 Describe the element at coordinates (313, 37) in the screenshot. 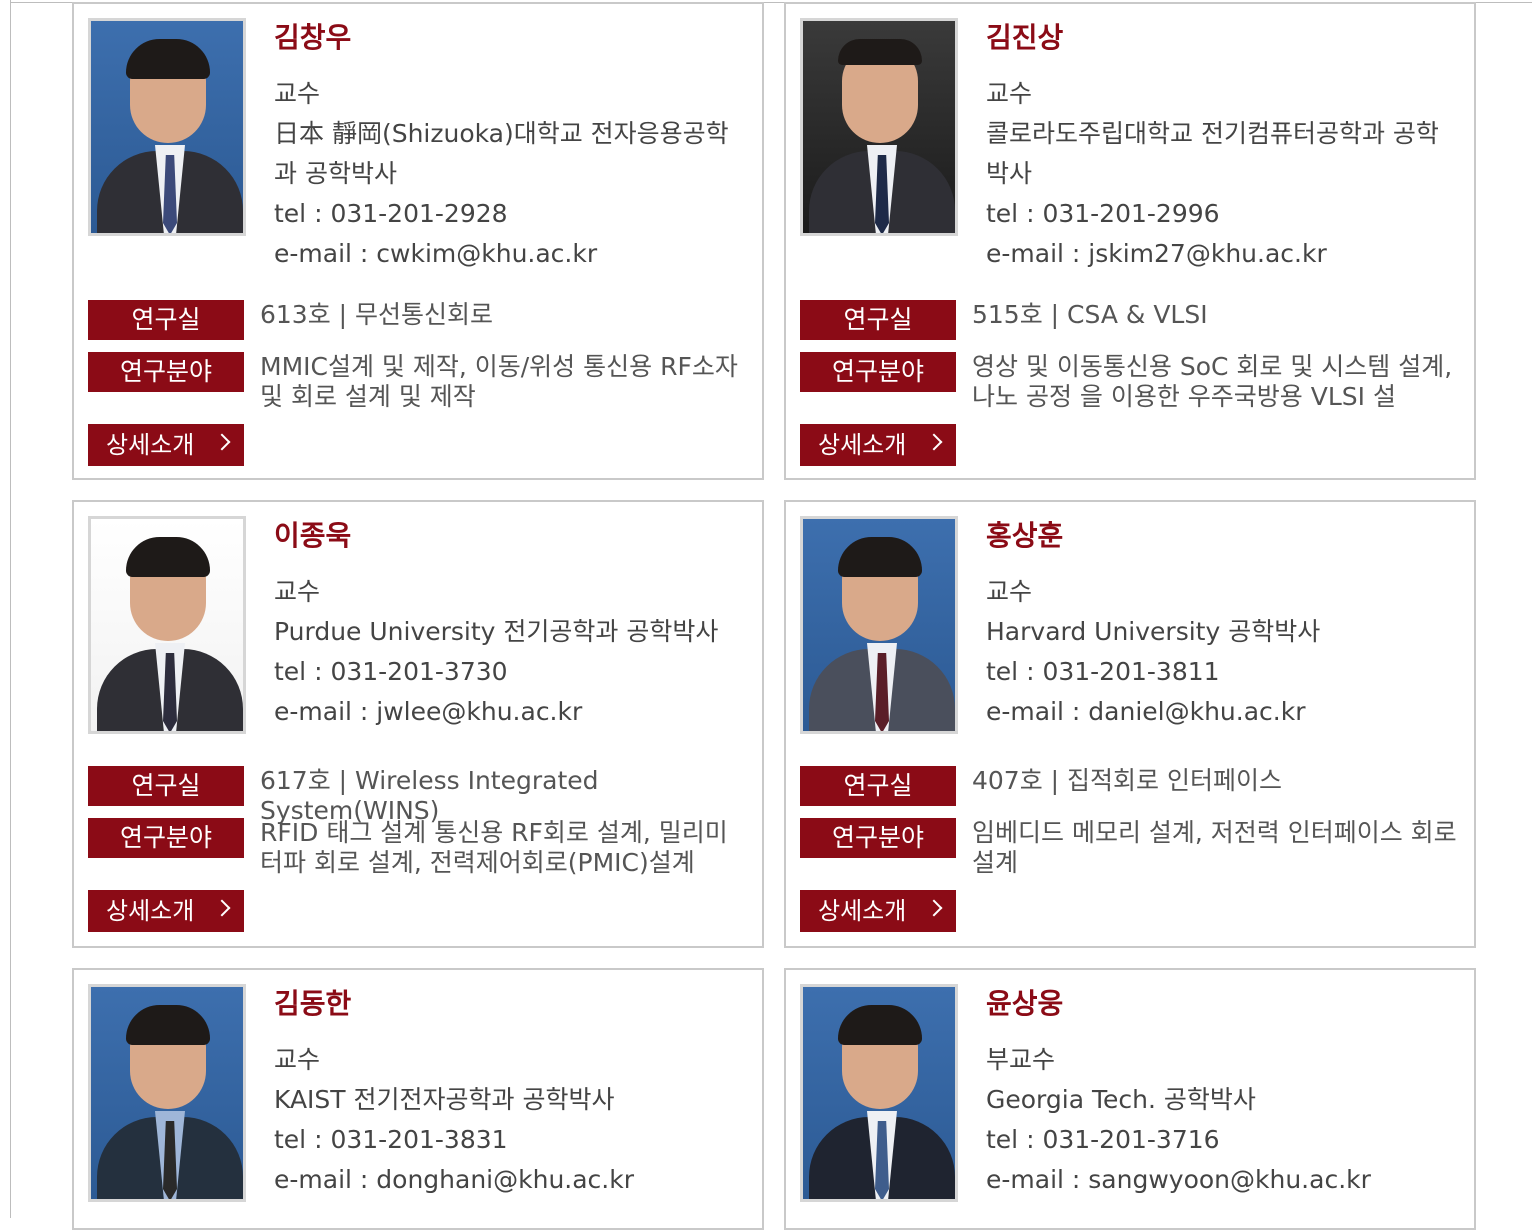

I see `professor-name: 김창우` at that location.